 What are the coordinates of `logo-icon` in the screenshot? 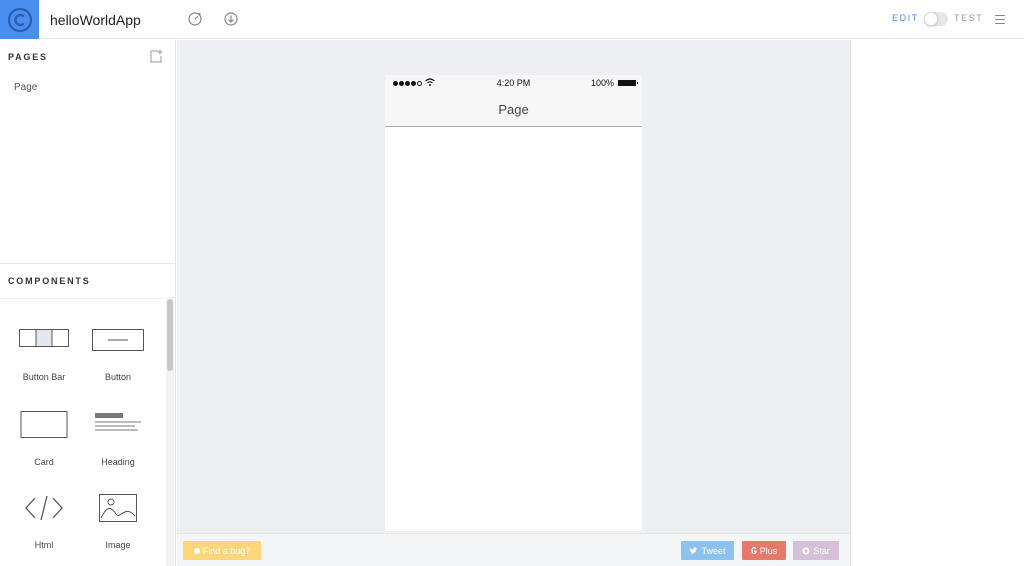 It's located at (19, 19).